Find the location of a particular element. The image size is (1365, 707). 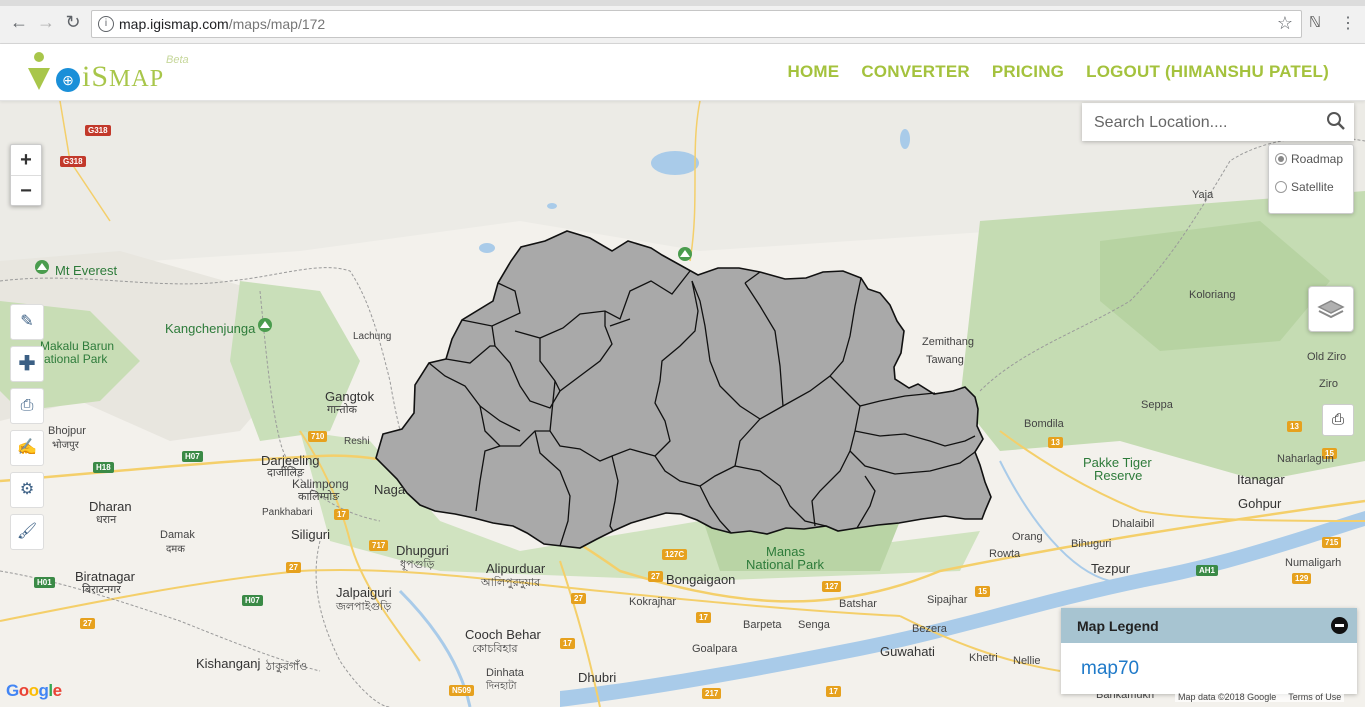

map-type-selector: Roadmap Satellite is located at coordinates (1311, 179).